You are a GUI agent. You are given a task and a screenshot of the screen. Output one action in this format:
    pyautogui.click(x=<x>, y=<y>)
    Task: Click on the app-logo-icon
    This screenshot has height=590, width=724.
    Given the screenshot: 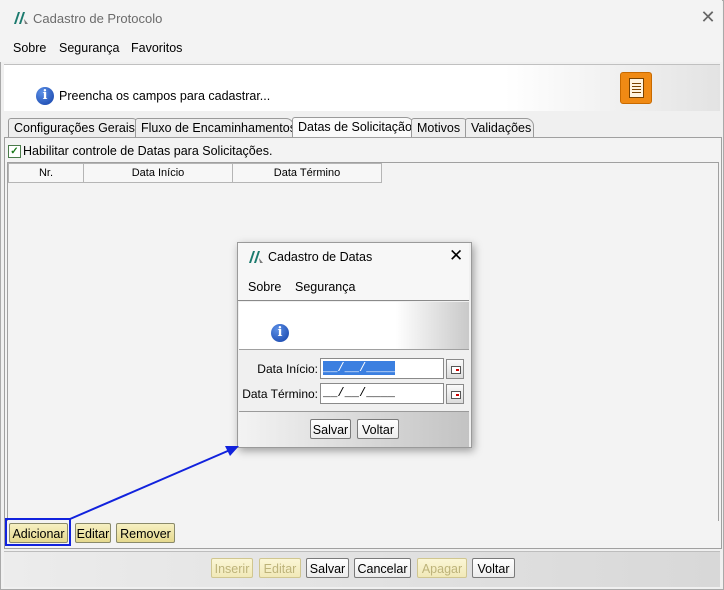 What is the action you would take?
    pyautogui.click(x=21, y=18)
    